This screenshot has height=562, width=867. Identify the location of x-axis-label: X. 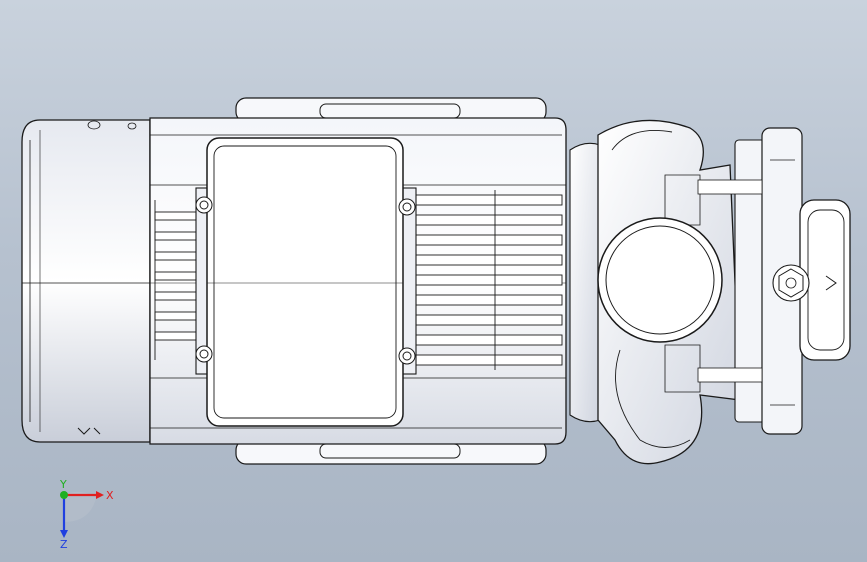
(110, 495).